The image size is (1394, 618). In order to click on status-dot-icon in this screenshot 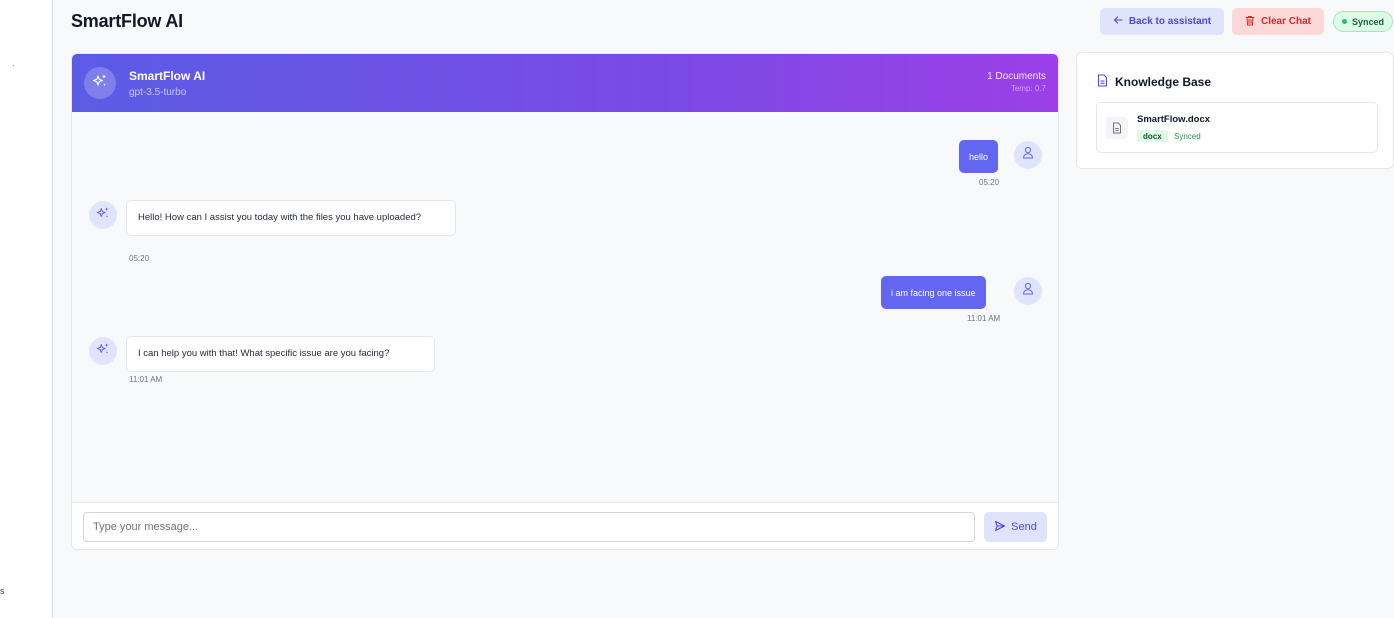, I will do `click(1344, 21)`.